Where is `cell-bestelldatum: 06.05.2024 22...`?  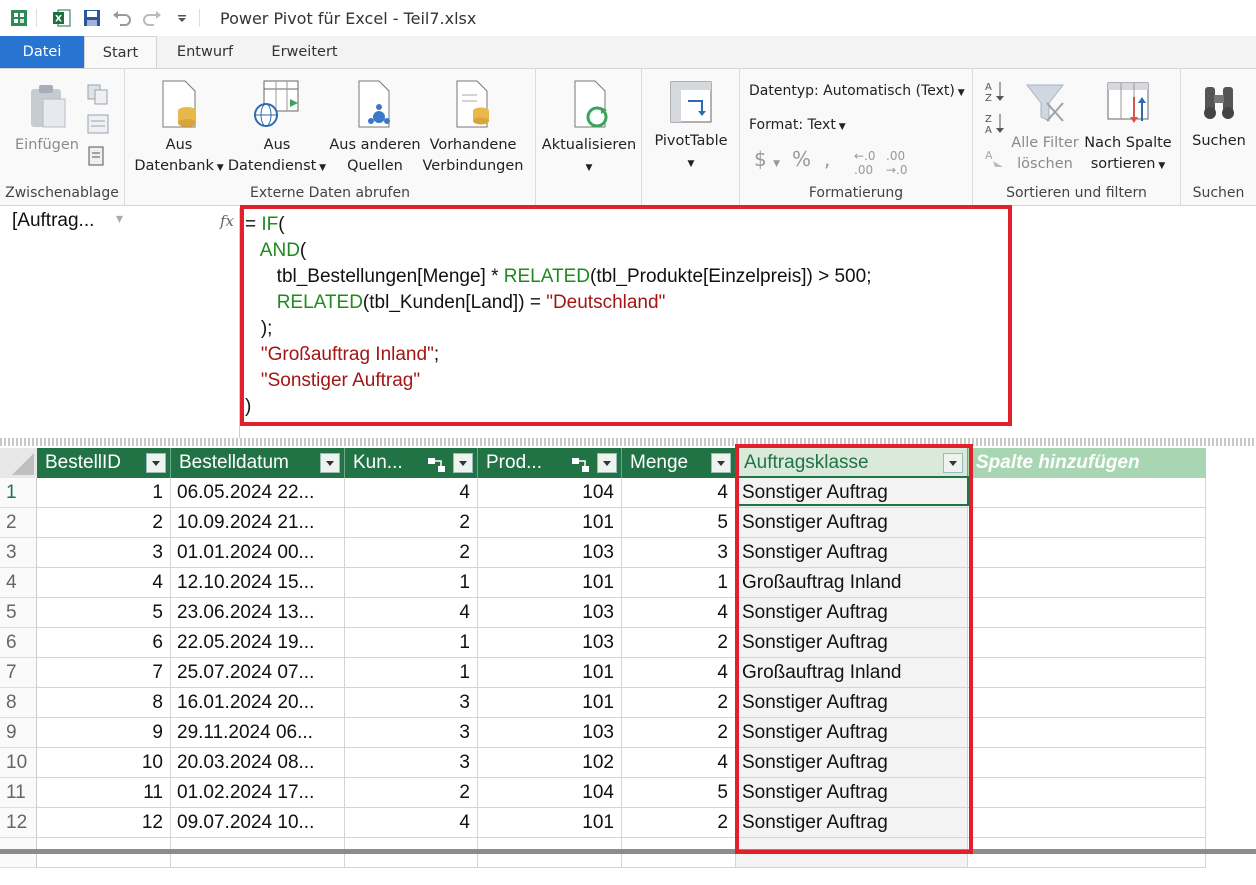 cell-bestelldatum: 06.05.2024 22... is located at coordinates (258, 493).